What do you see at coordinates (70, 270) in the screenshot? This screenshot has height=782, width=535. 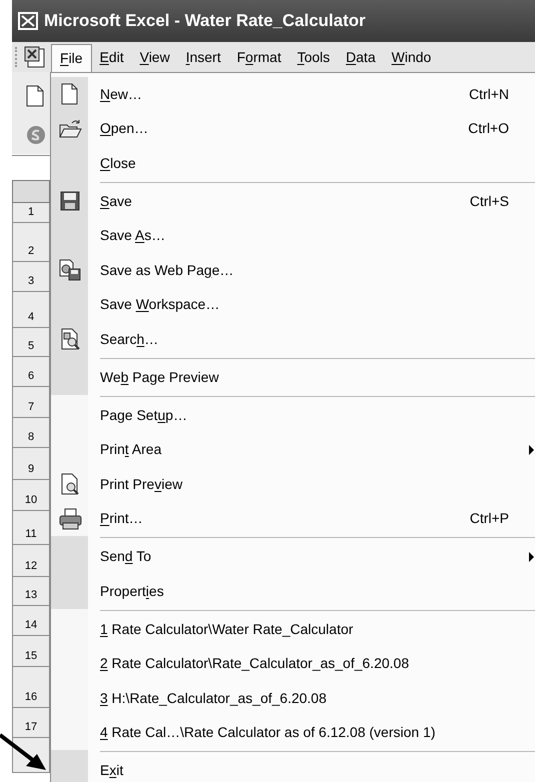 I see `globe-floppy-icon` at bounding box center [70, 270].